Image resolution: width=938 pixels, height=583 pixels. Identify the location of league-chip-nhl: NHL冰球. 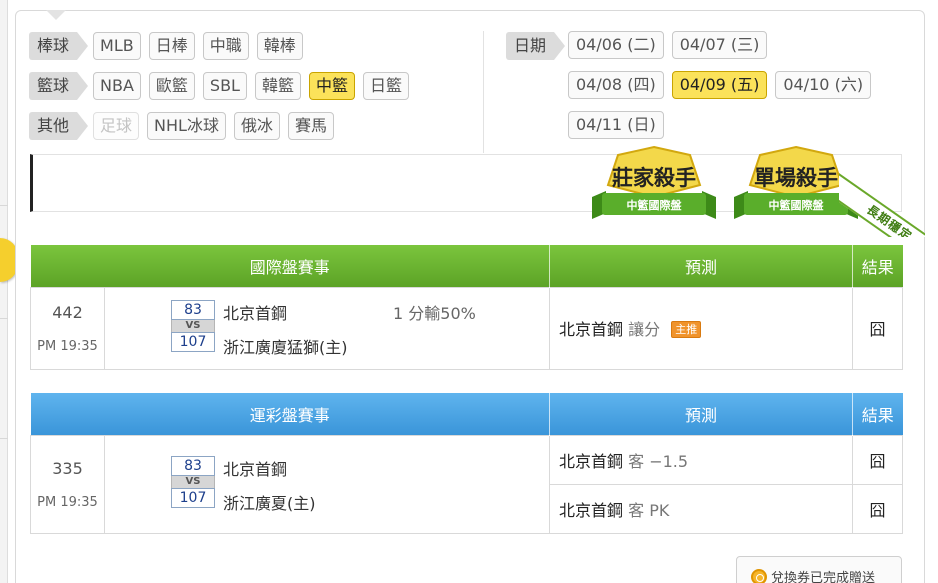
(186, 126).